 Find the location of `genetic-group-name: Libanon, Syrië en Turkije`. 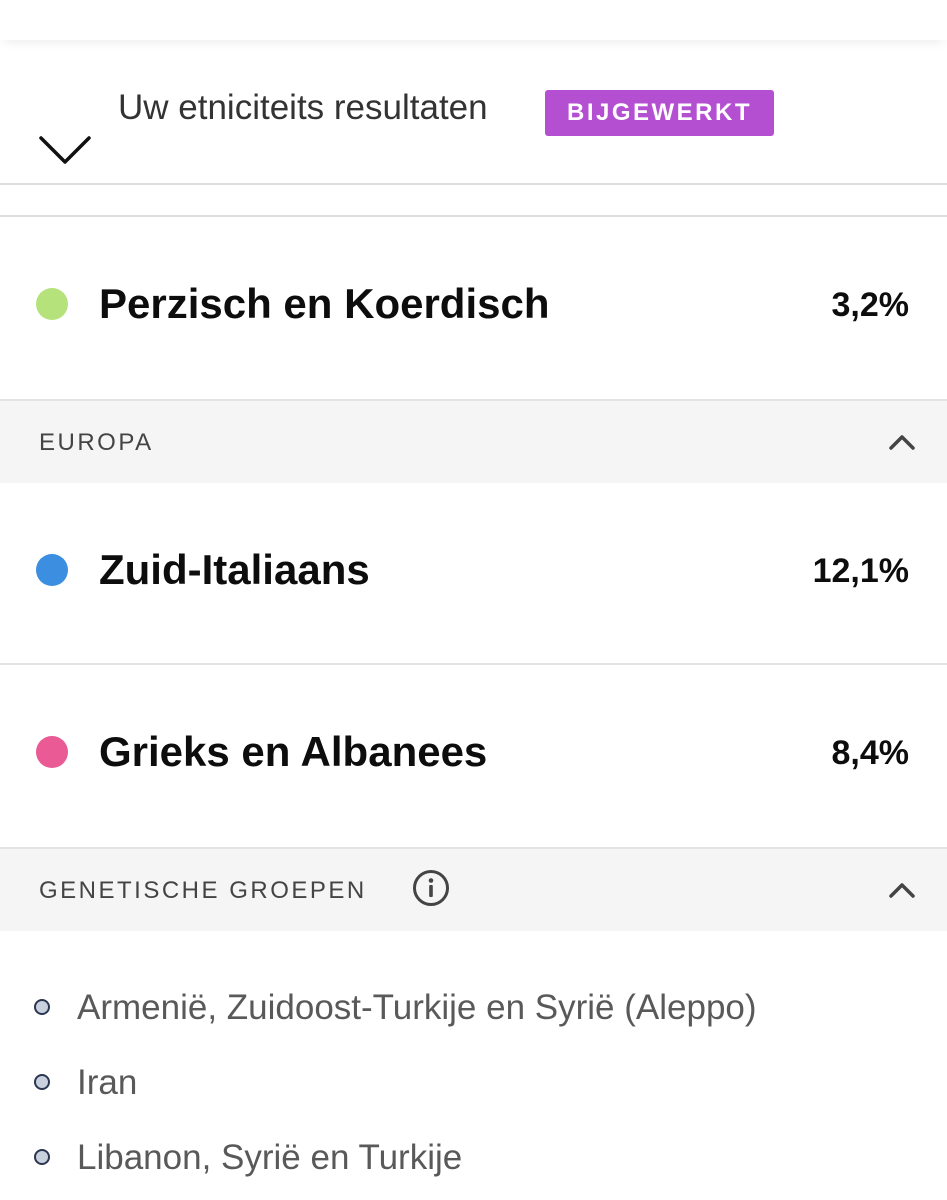

genetic-group-name: Libanon, Syrië en Turkije is located at coordinates (270, 1157).